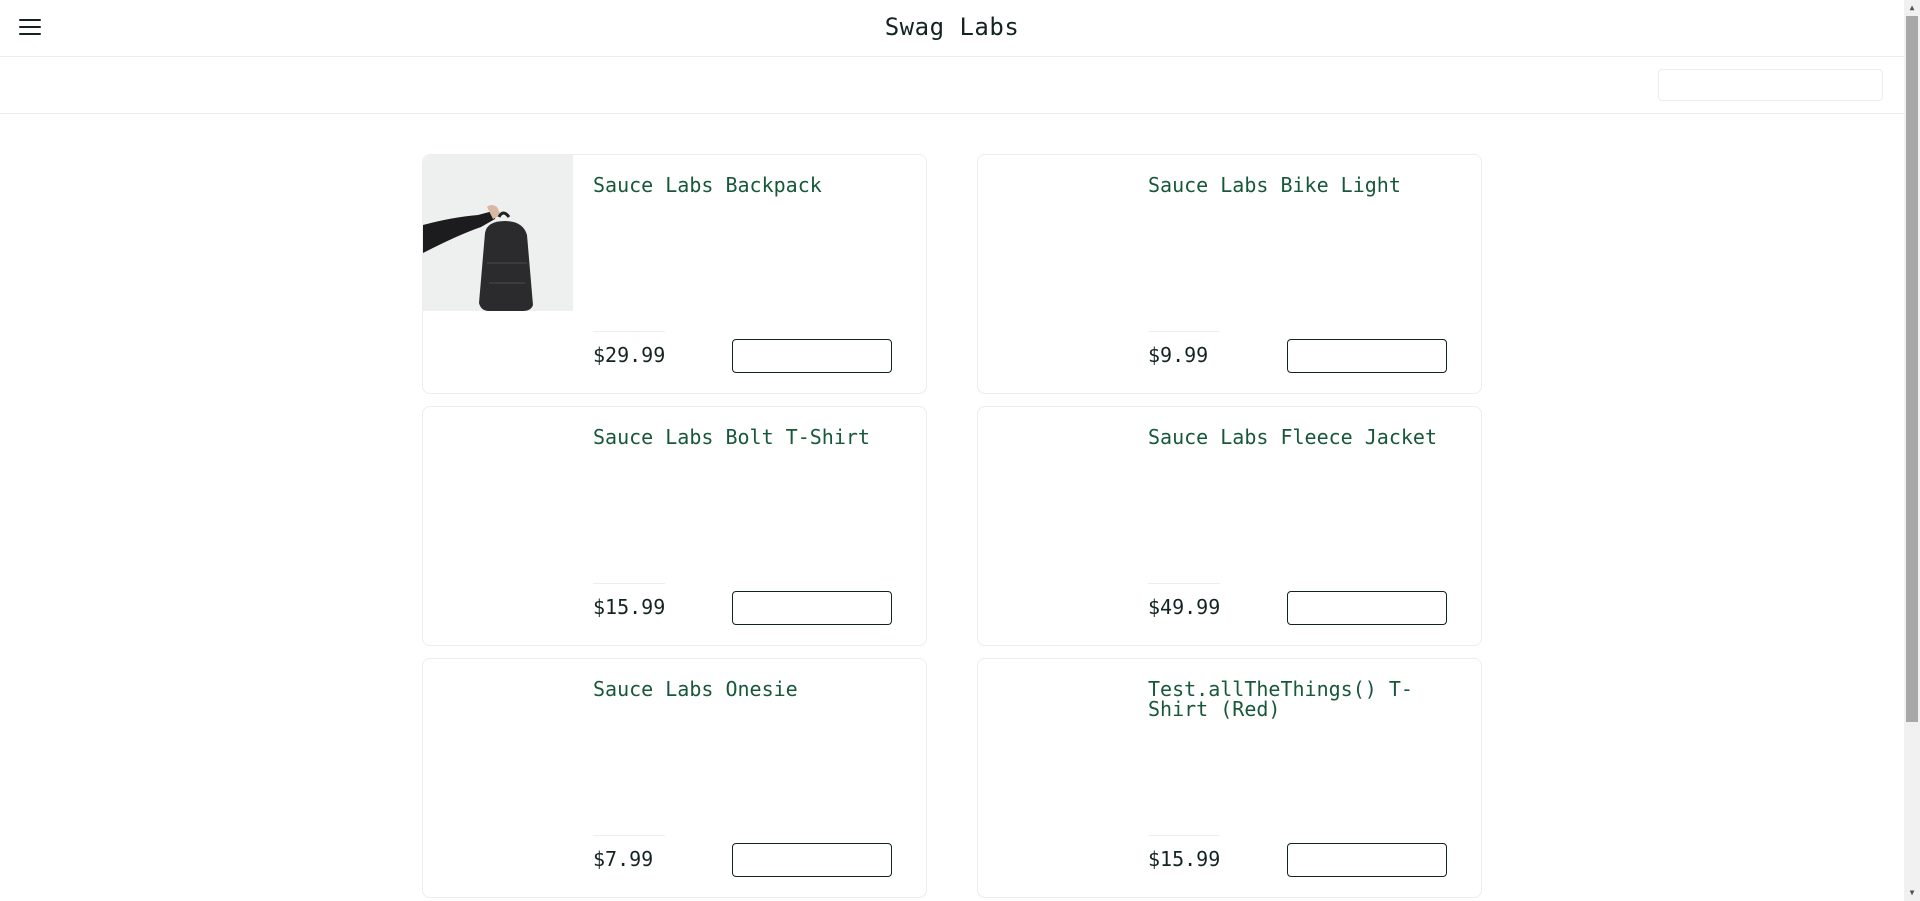 This screenshot has width=1920, height=901. Describe the element at coordinates (1770, 85) in the screenshot. I see `product-sort-select` at that location.